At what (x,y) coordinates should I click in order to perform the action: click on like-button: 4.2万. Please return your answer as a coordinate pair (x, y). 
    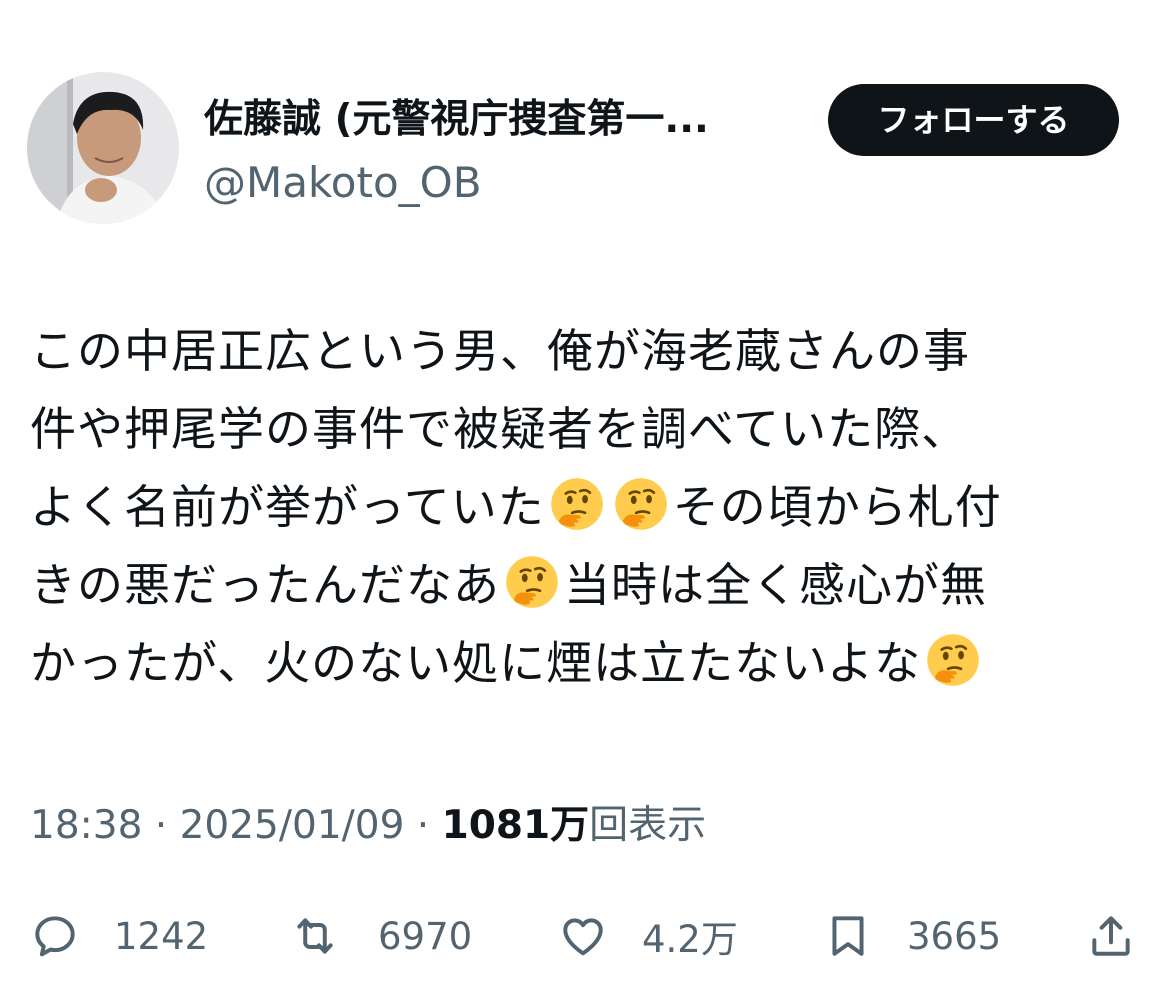
    Looking at the image, I should click on (648, 936).